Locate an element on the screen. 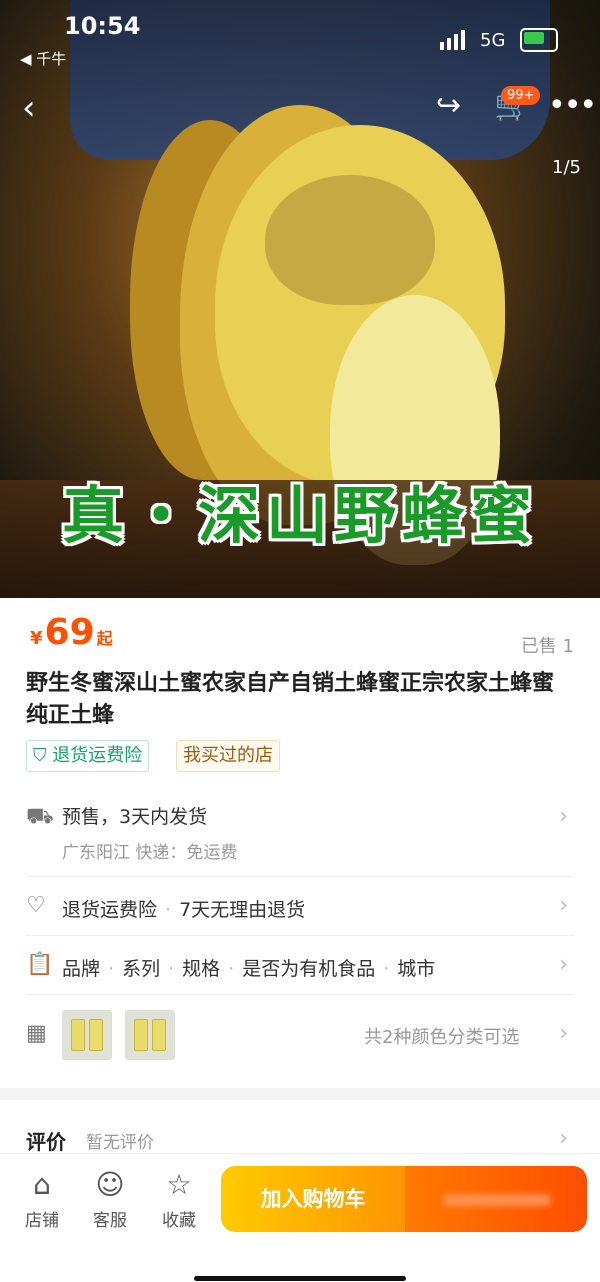  cart-badge: 99+ is located at coordinates (521, 95).